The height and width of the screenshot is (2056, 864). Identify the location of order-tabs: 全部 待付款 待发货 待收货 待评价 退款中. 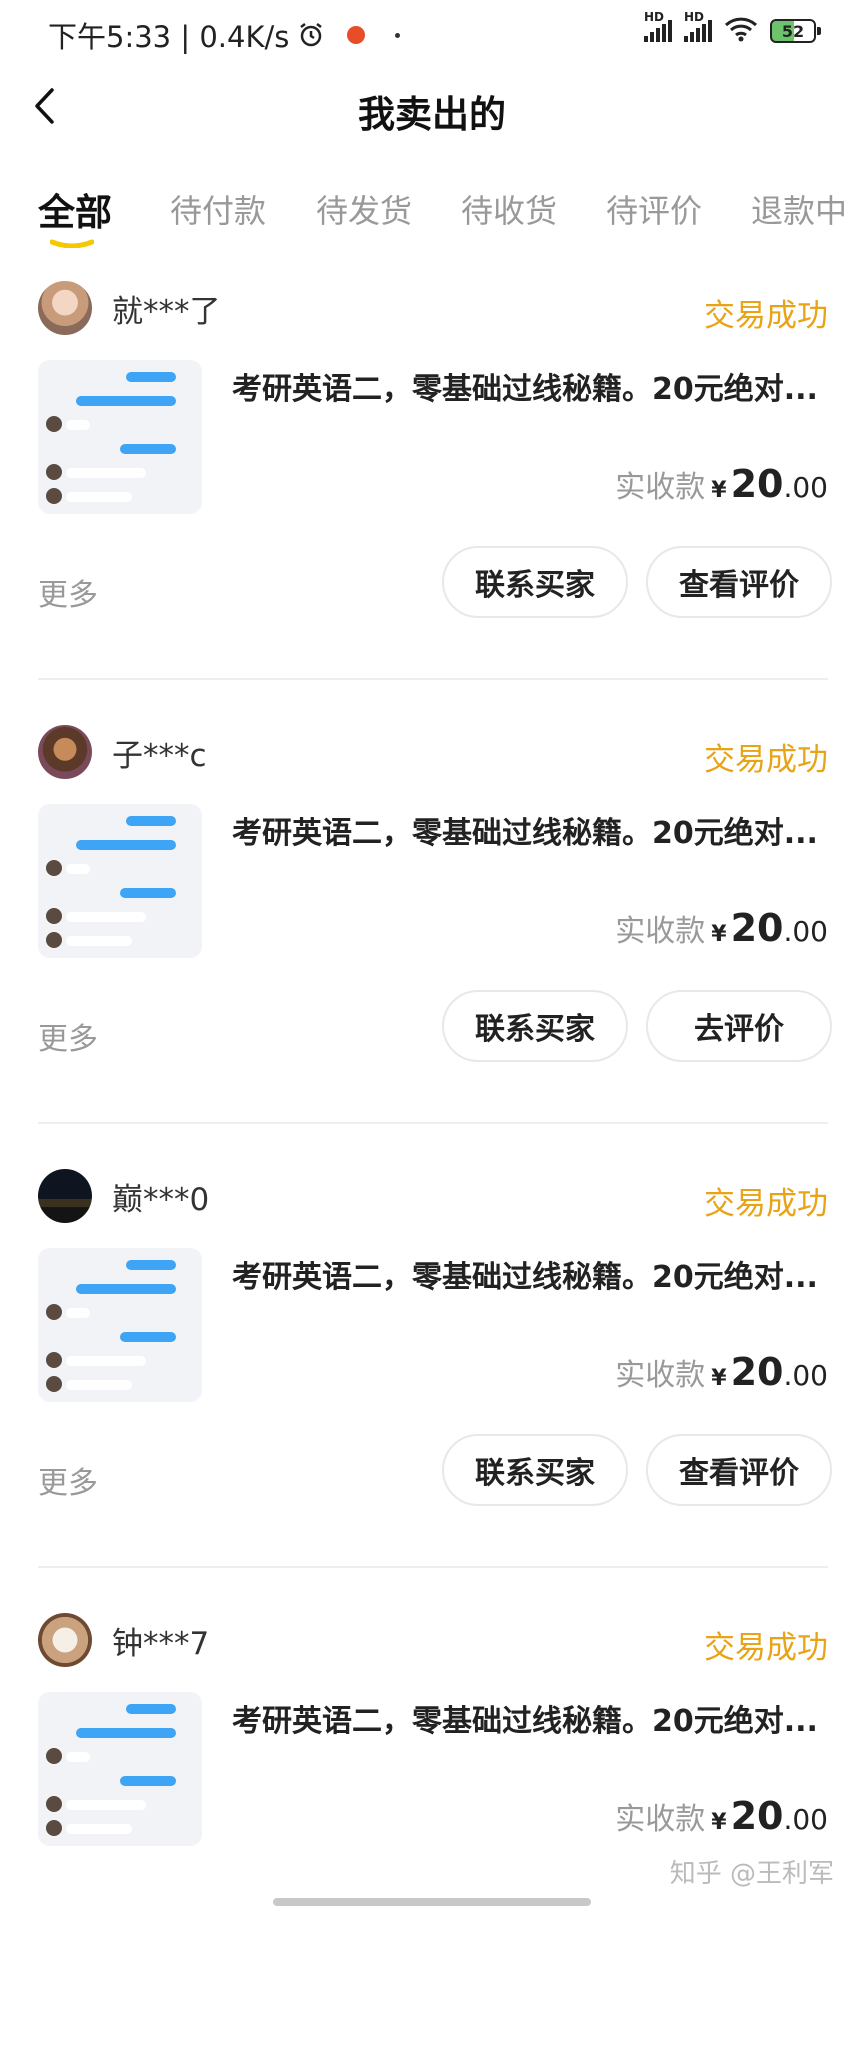
(432, 221).